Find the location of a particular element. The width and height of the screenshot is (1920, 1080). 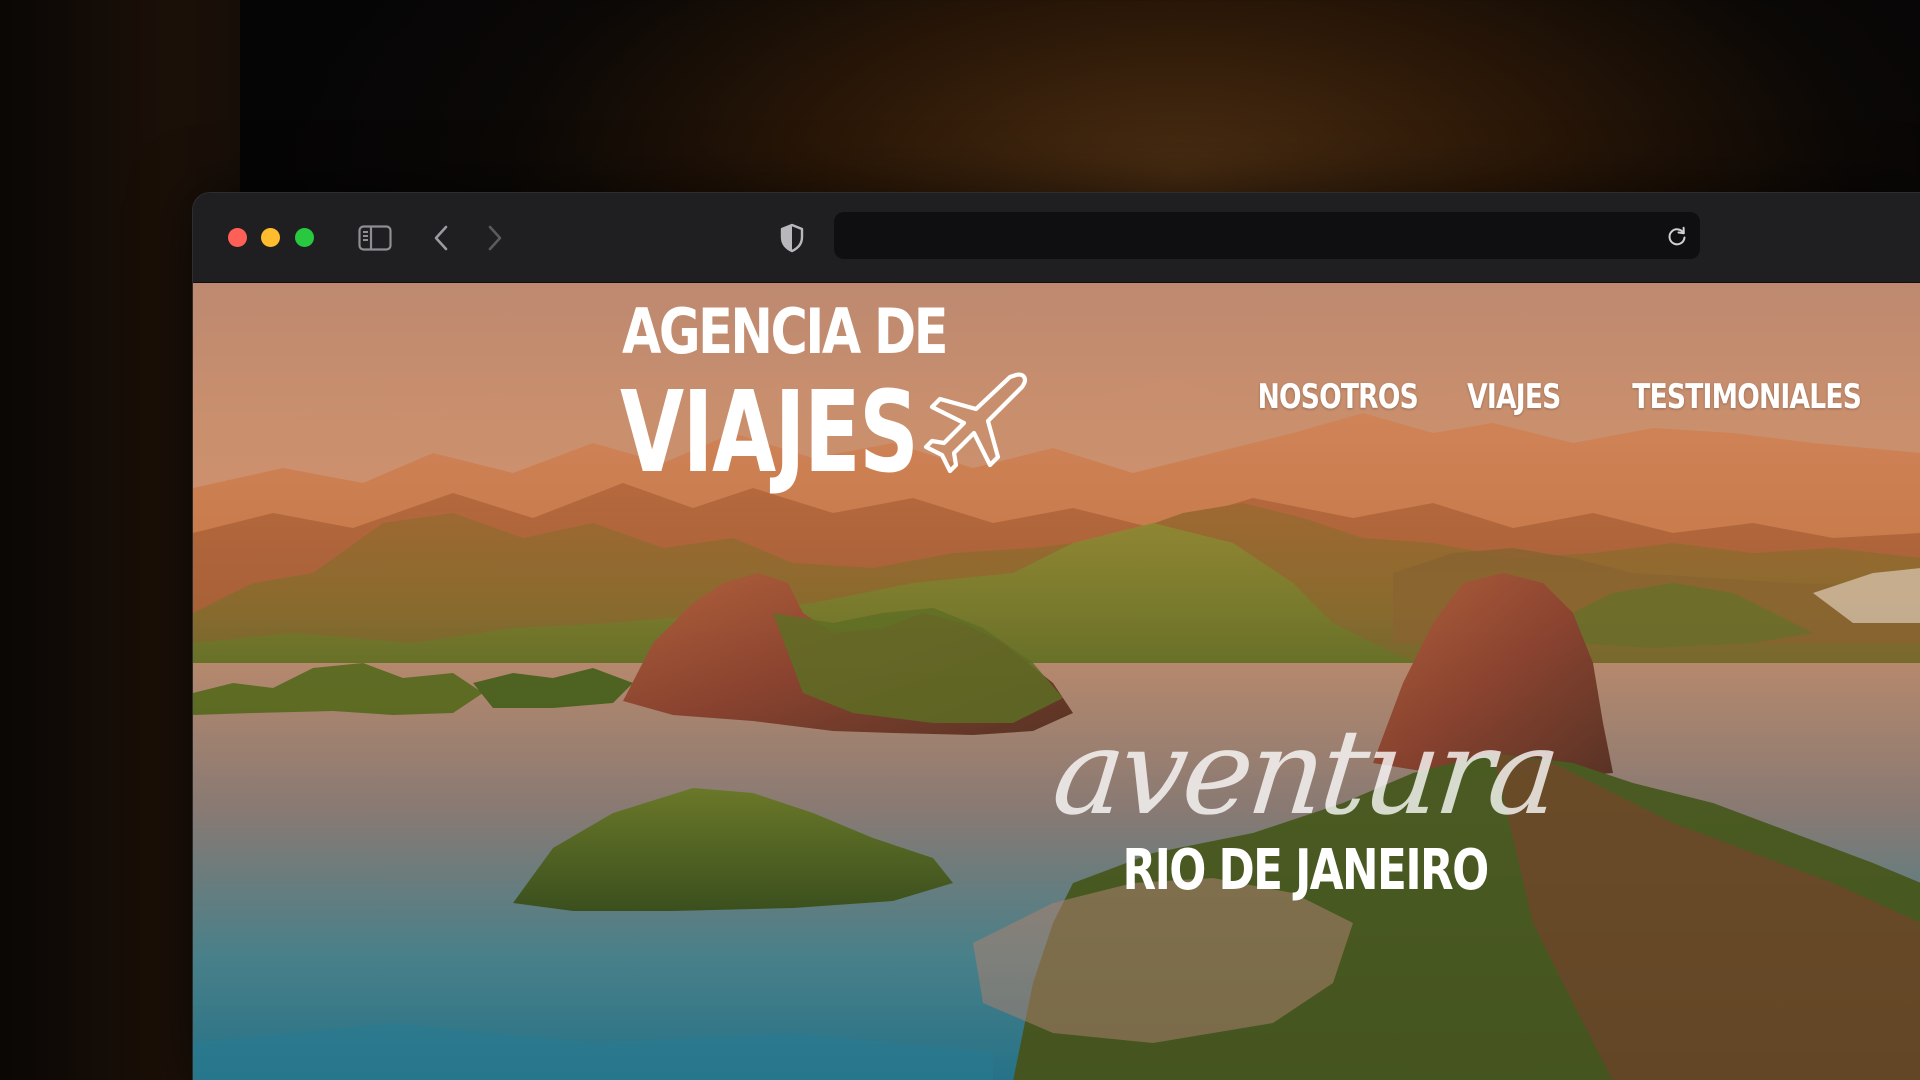

privacy-report-button is located at coordinates (792, 238).